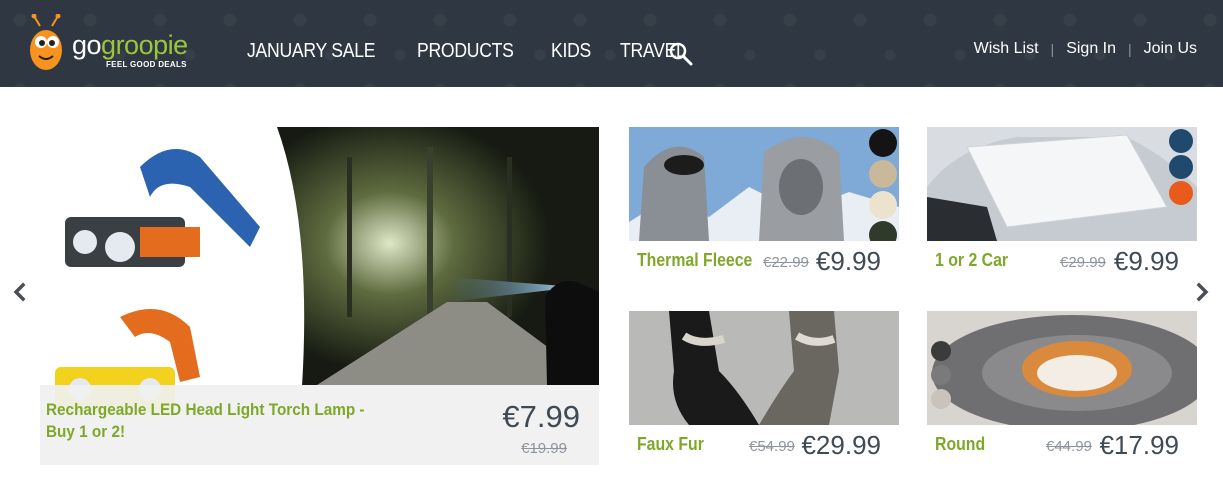  I want to click on nav-item-kids: KIDS, so click(571, 51).